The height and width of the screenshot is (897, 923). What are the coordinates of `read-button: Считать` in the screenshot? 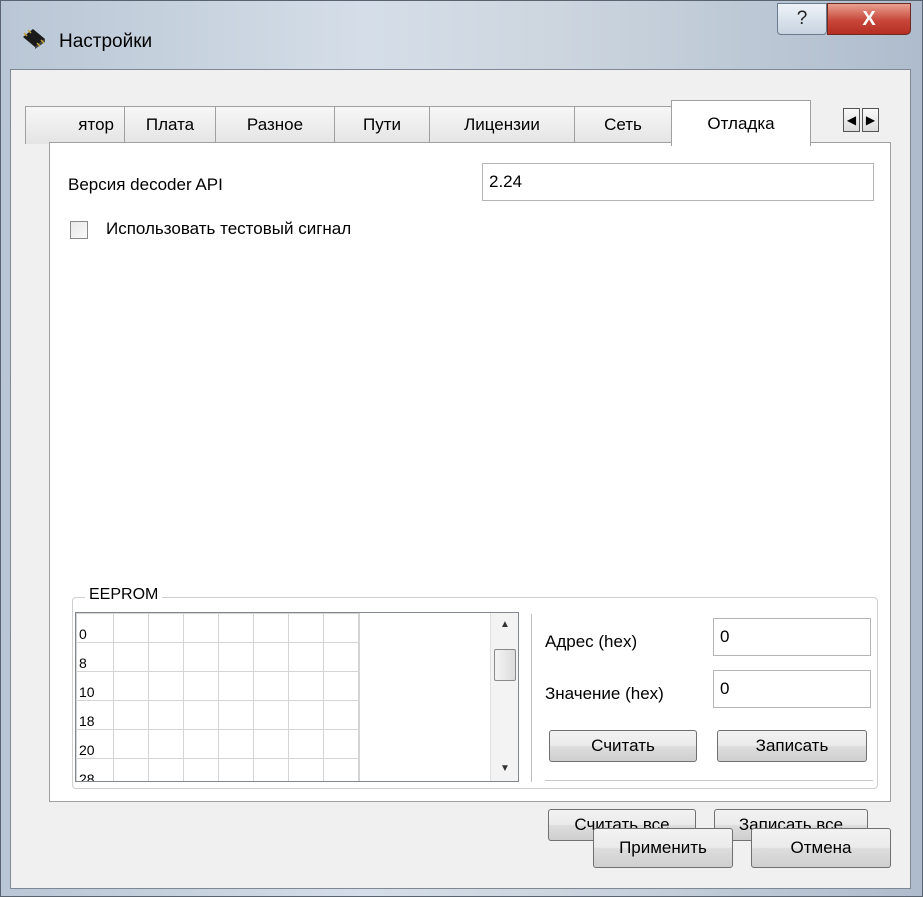 It's located at (623, 746).